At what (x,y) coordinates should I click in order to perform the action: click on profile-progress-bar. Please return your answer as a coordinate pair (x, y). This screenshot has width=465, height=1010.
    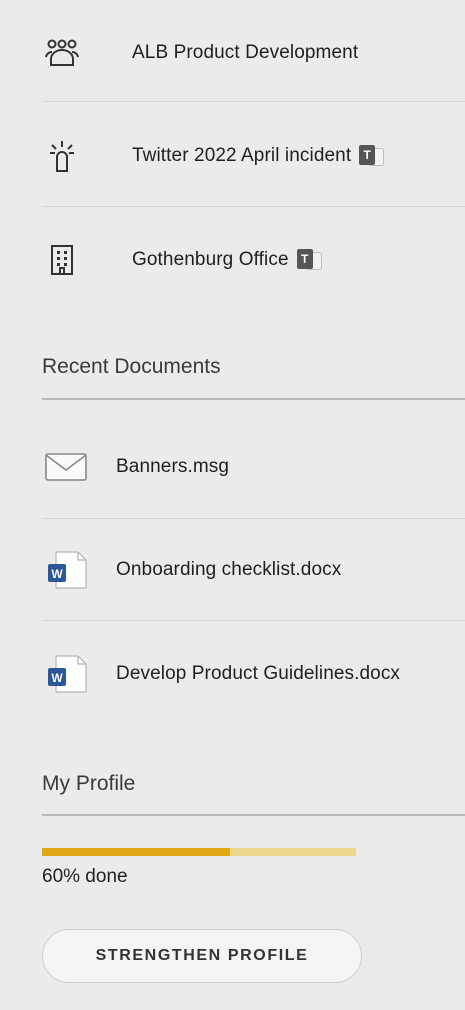
    Looking at the image, I should click on (199, 852).